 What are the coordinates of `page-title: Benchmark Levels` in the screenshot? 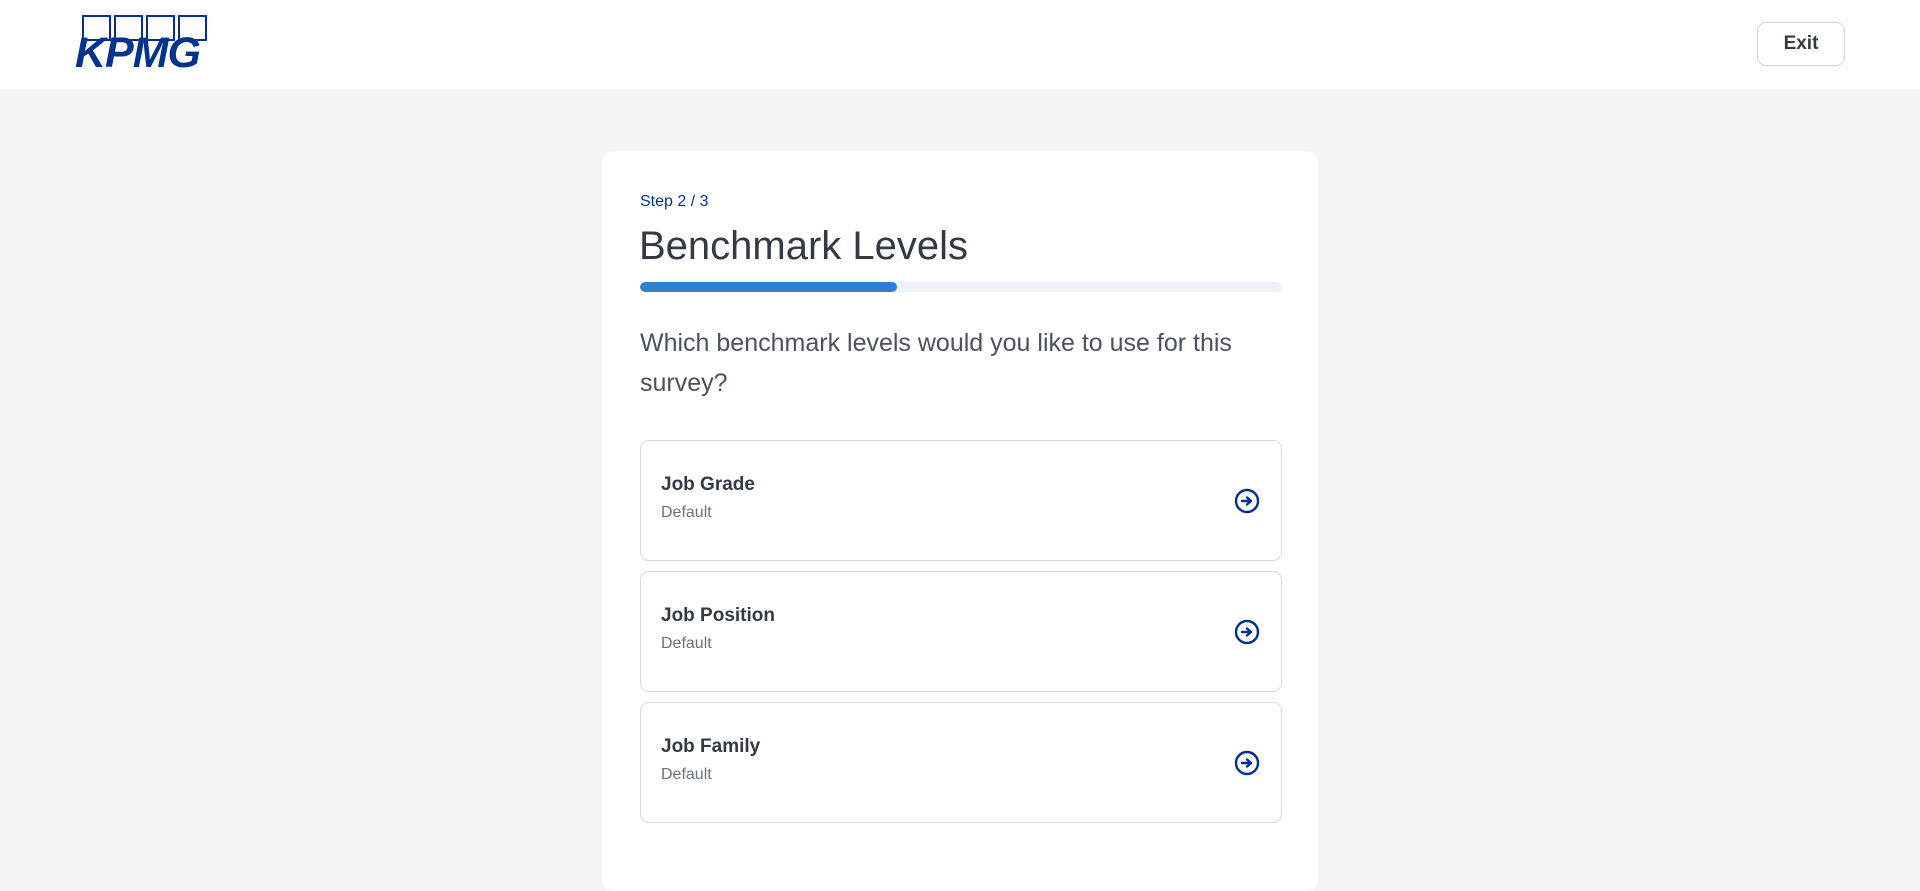 It's located at (804, 246).